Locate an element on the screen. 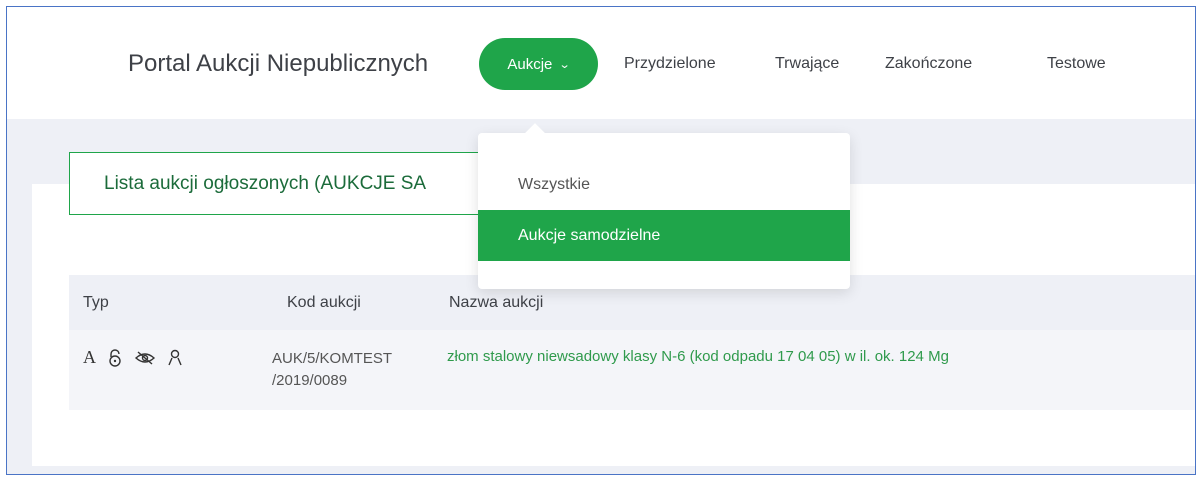 The width and height of the screenshot is (1202, 481). auction-code: AUK/5/KOMTEST /2019/0089 is located at coordinates (347, 370).